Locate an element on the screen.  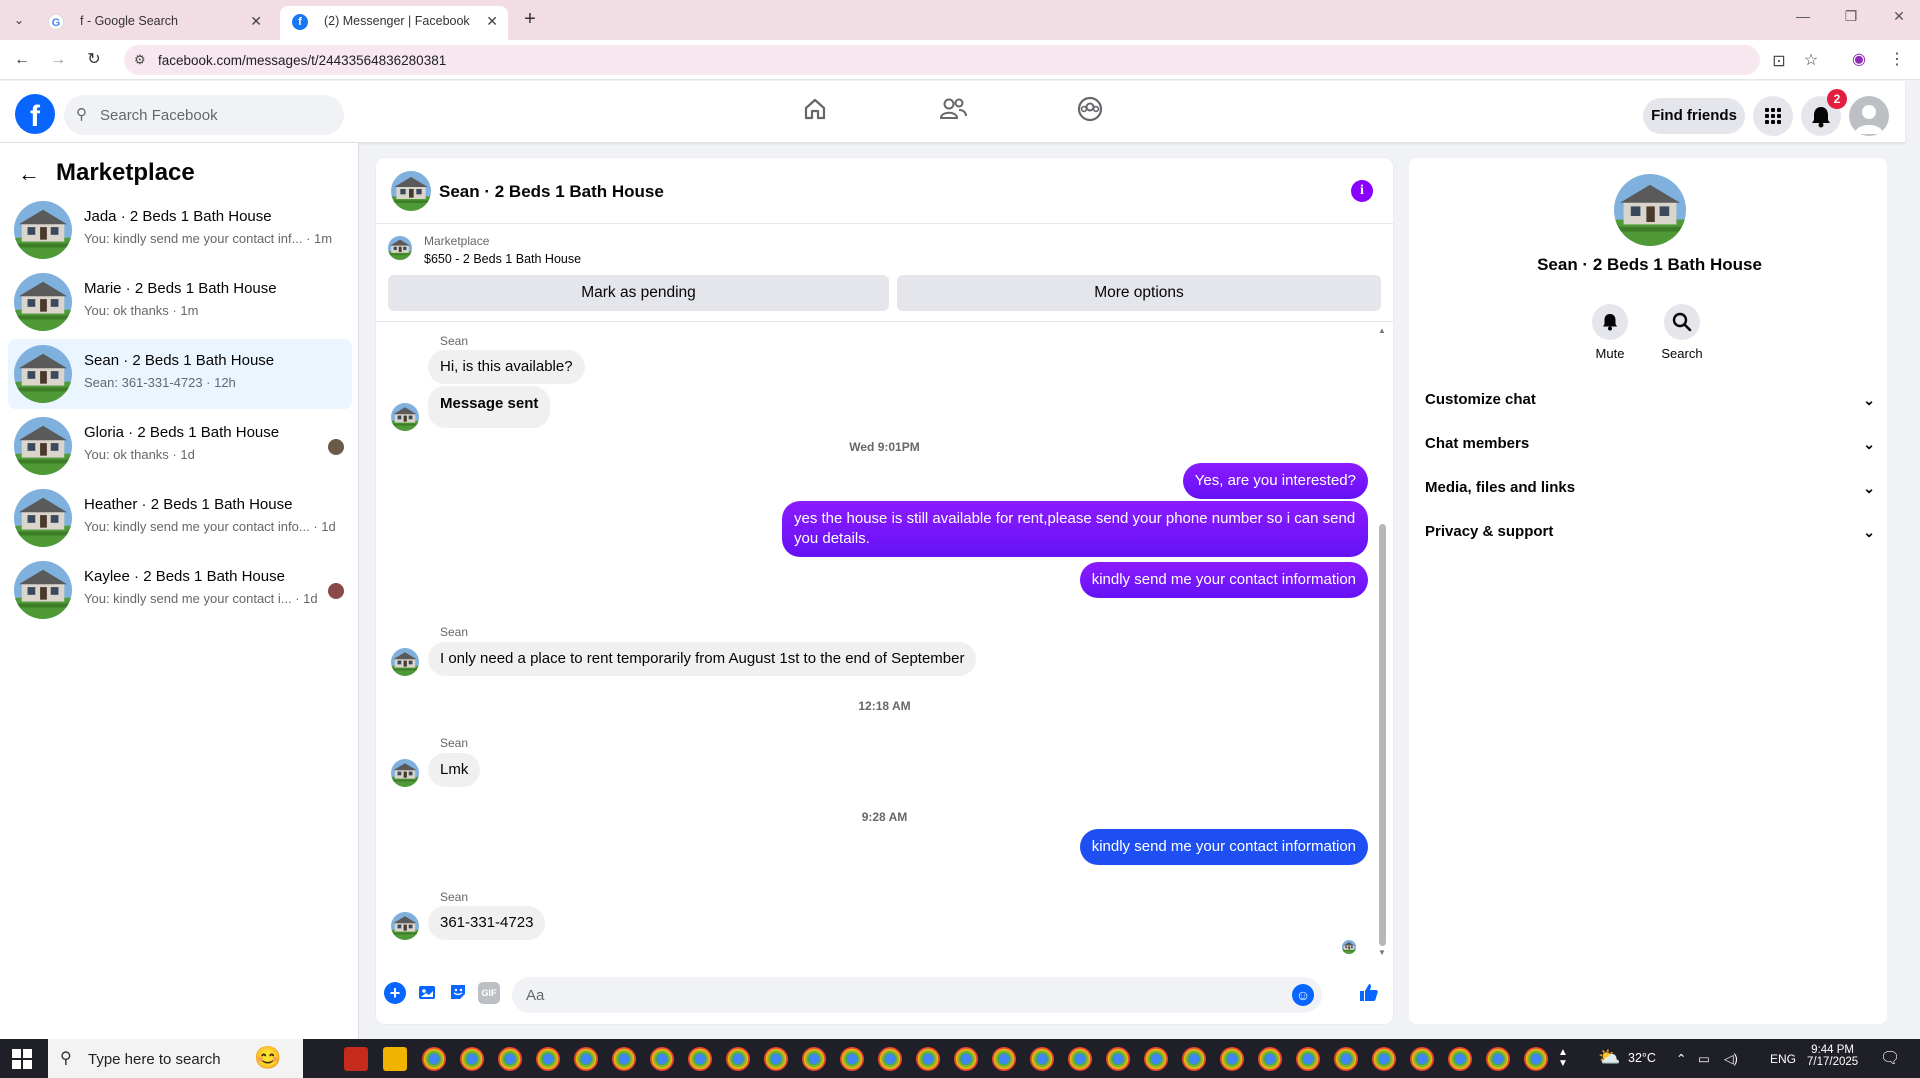
incoming-message: Message sent is located at coordinates (489, 407).